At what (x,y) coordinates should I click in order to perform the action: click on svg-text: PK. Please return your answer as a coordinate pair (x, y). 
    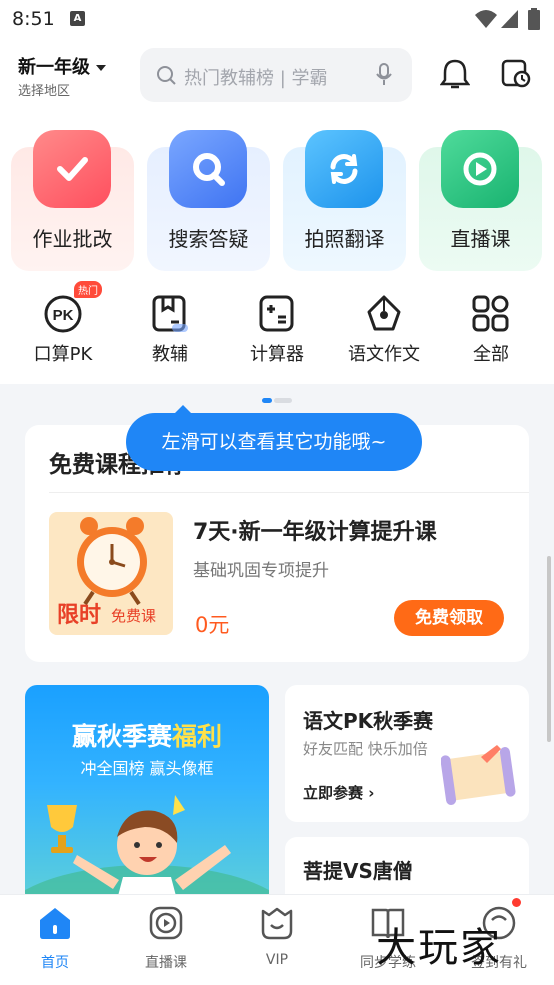
    Looking at the image, I should click on (63, 315).